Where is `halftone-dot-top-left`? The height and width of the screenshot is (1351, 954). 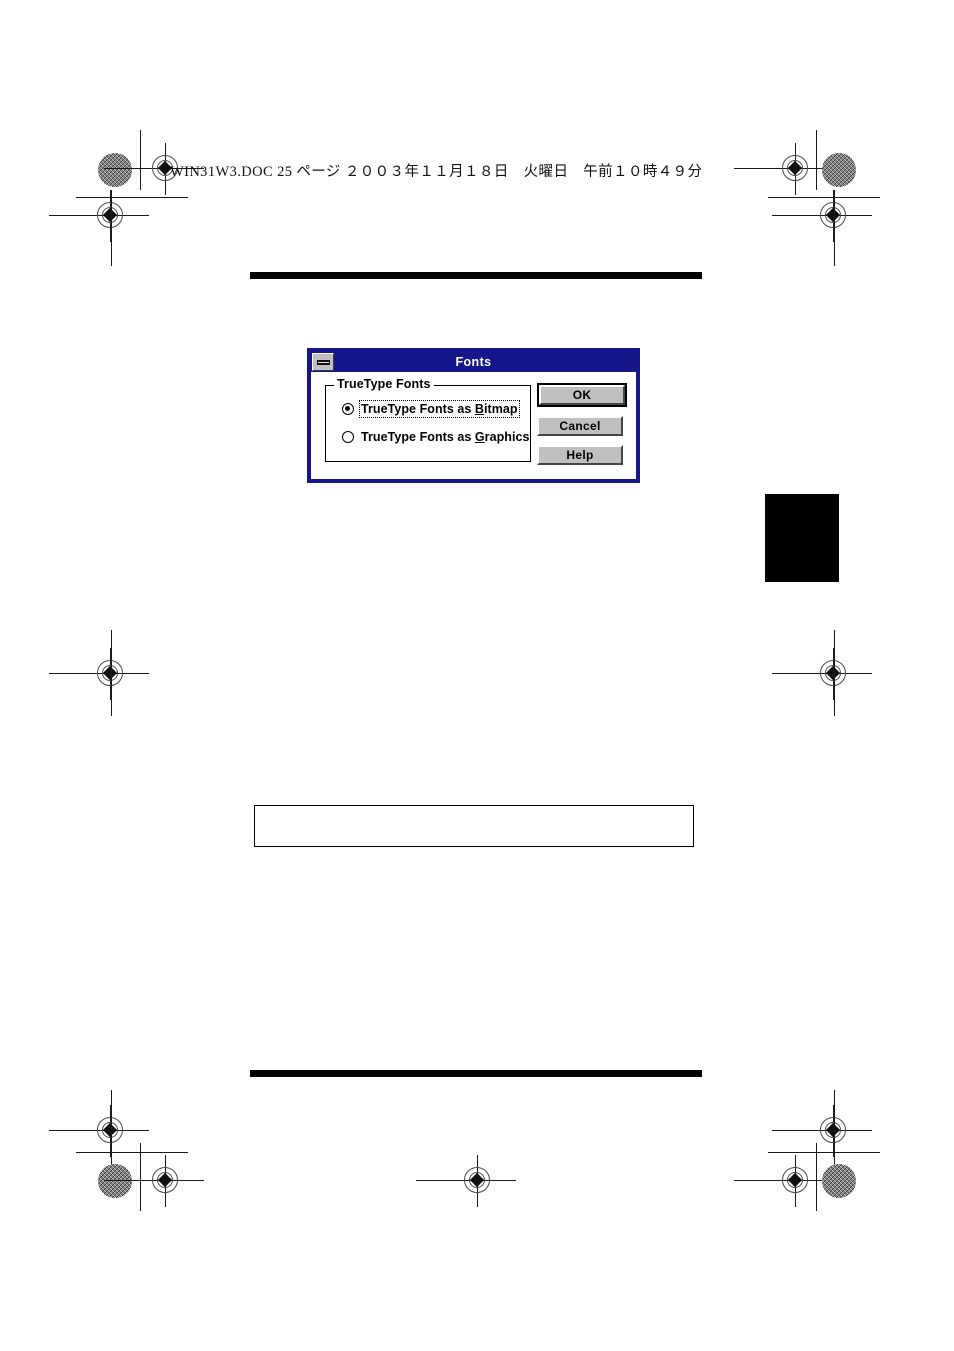 halftone-dot-top-left is located at coordinates (115, 170).